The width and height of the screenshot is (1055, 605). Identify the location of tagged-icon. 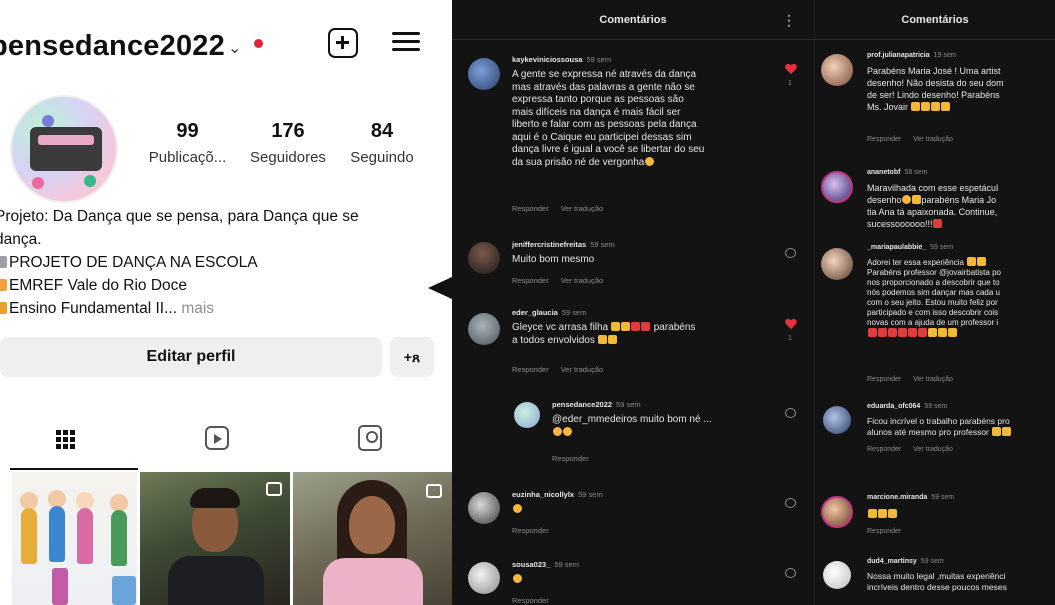
(370, 438).